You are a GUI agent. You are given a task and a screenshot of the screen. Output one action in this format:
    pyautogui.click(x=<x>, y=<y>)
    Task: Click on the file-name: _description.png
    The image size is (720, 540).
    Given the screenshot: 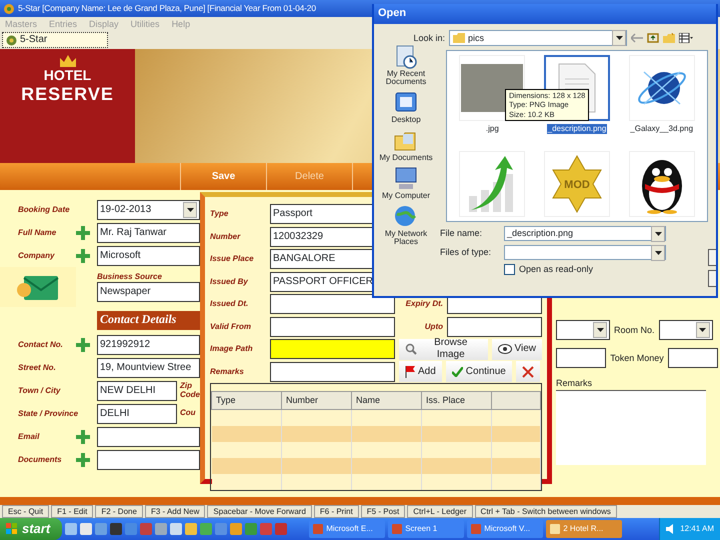 What is the action you would take?
    pyautogui.click(x=577, y=129)
    